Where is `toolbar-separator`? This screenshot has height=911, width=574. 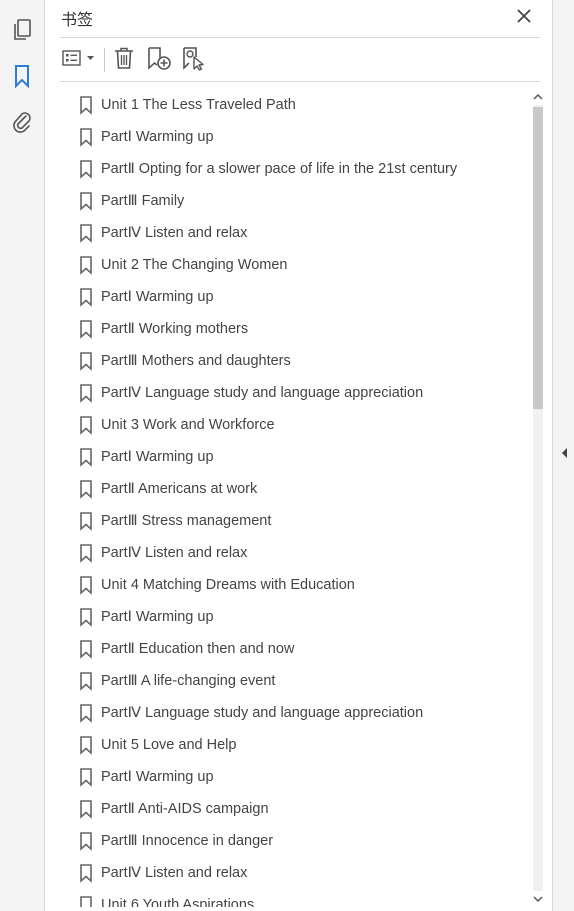
toolbar-separator is located at coordinates (104, 60).